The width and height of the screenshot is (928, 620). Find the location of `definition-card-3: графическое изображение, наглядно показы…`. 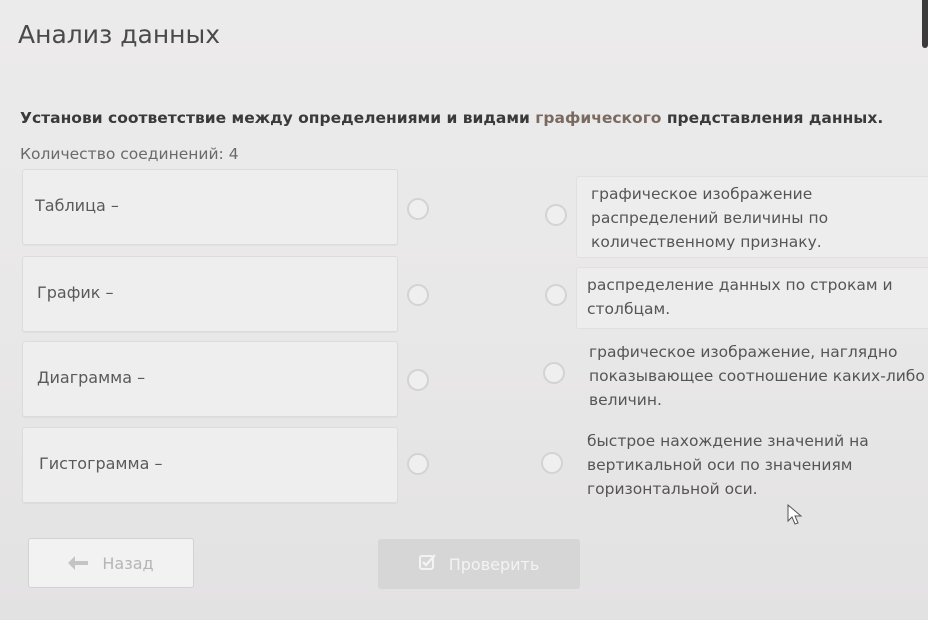

definition-card-3: графическое изображение, наглядно показы… is located at coordinates (753, 374).